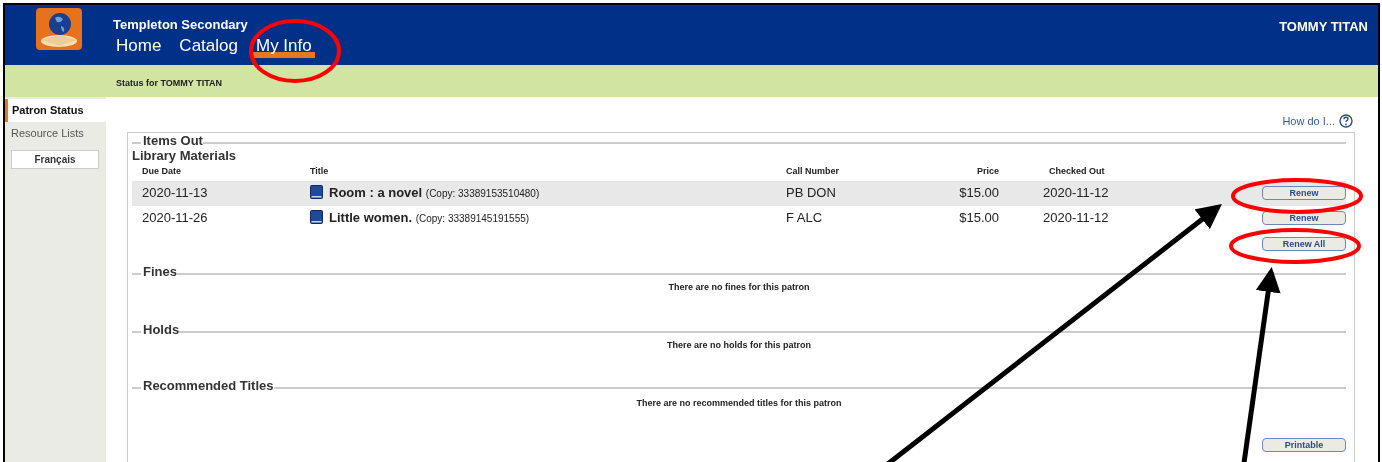 This screenshot has width=1382, height=462. What do you see at coordinates (55, 110) in the screenshot?
I see `sidebar-item: Patron Status` at bounding box center [55, 110].